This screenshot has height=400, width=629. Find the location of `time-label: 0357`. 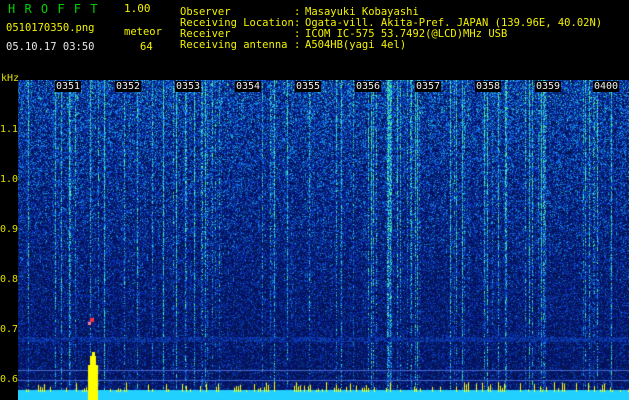

time-label: 0357 is located at coordinates (428, 86).